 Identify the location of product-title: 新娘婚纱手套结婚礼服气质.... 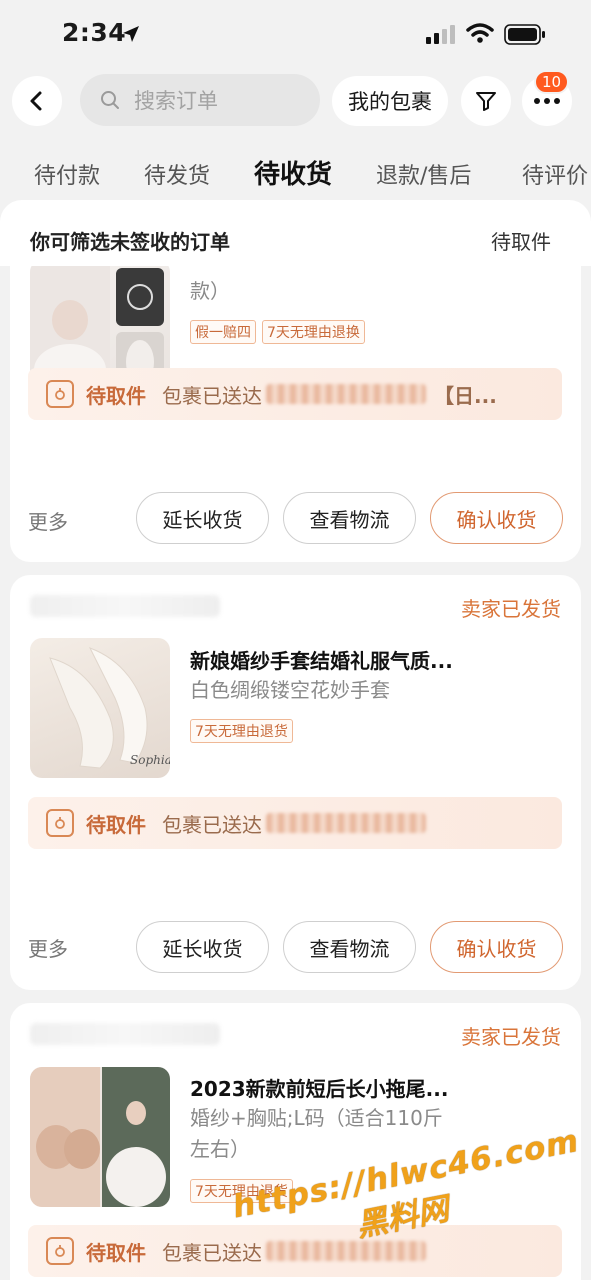
(321, 659).